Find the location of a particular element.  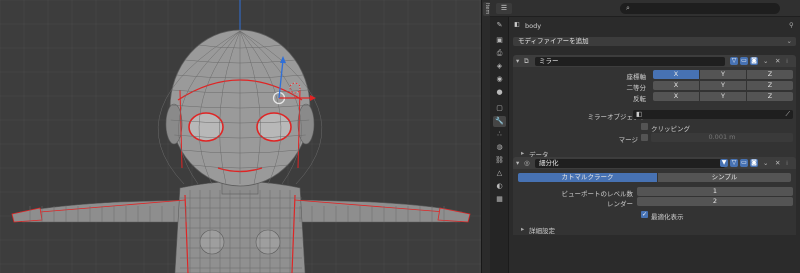

subdivision-name-field: 細分化 is located at coordinates (630, 163).